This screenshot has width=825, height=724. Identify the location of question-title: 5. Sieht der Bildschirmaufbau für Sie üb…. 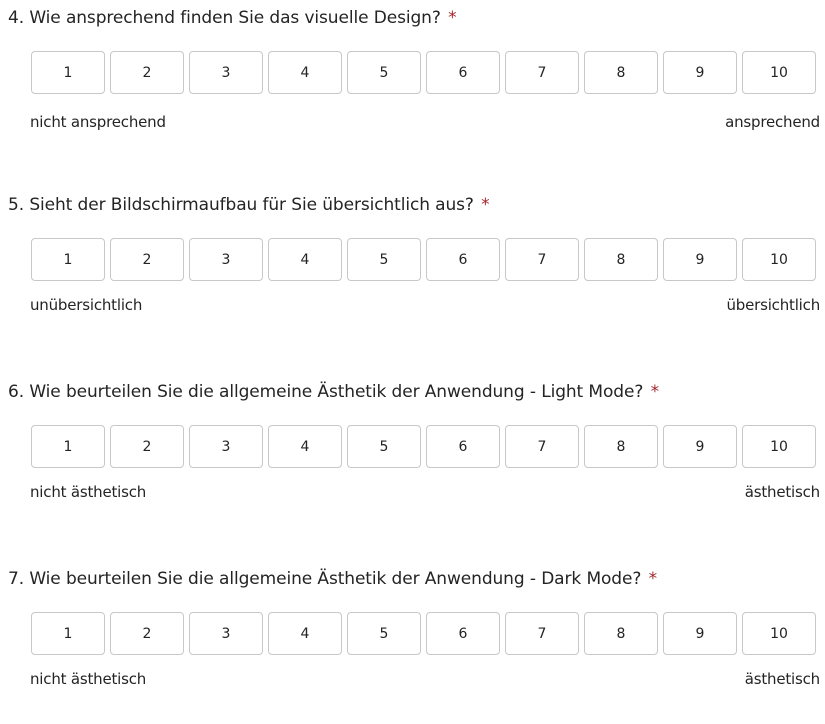
(249, 205).